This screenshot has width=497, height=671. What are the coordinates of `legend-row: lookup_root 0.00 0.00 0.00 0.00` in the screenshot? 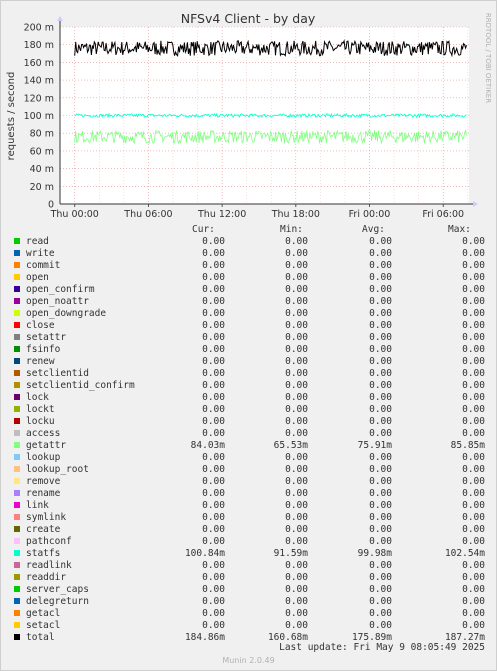 It's located at (248, 470).